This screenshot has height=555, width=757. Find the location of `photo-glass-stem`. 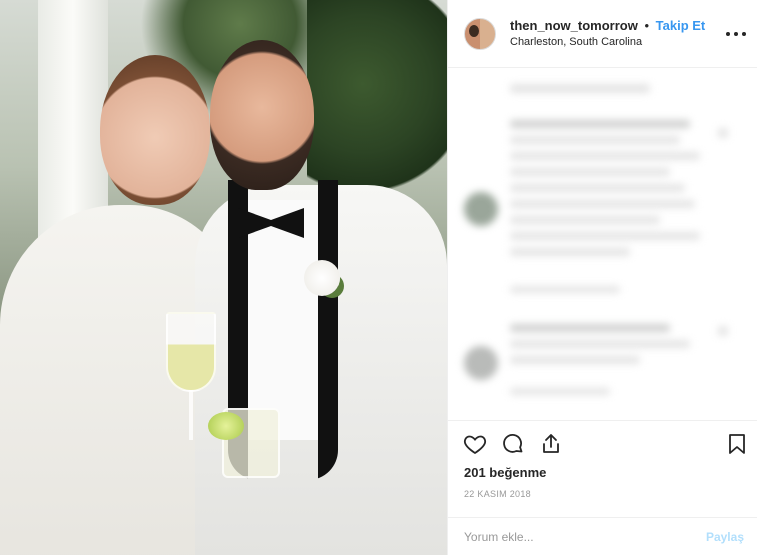

photo-glass-stem is located at coordinates (191, 415).